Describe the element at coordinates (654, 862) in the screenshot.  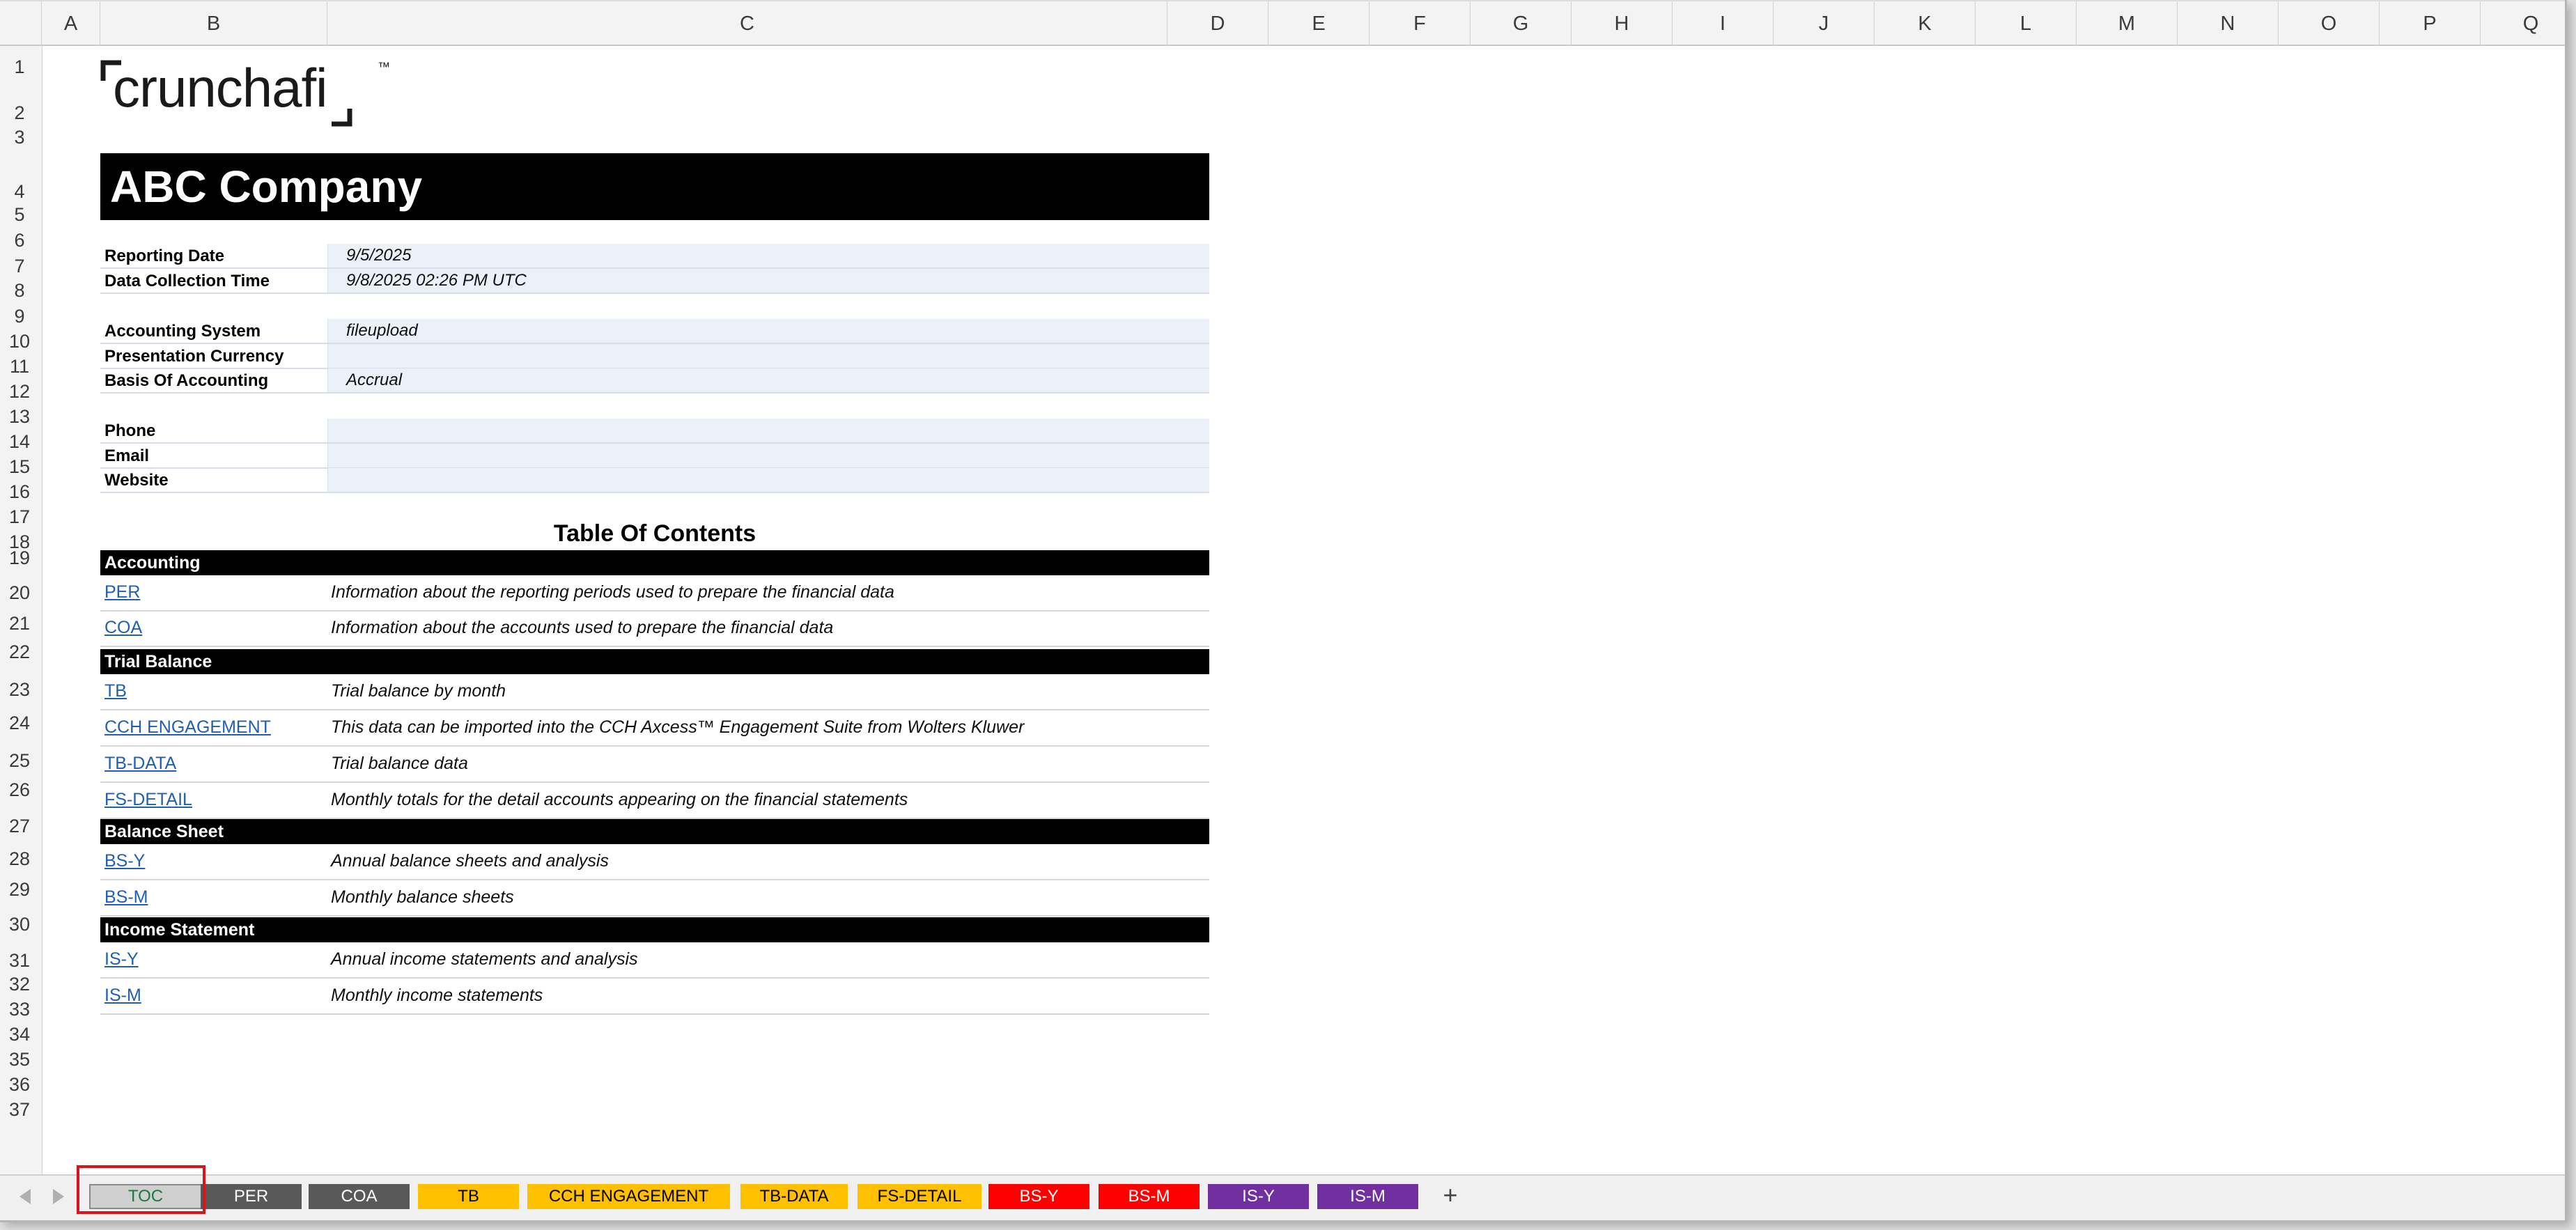
I see `toc-row: BS-Y Annual balance sheets and analysis` at that location.